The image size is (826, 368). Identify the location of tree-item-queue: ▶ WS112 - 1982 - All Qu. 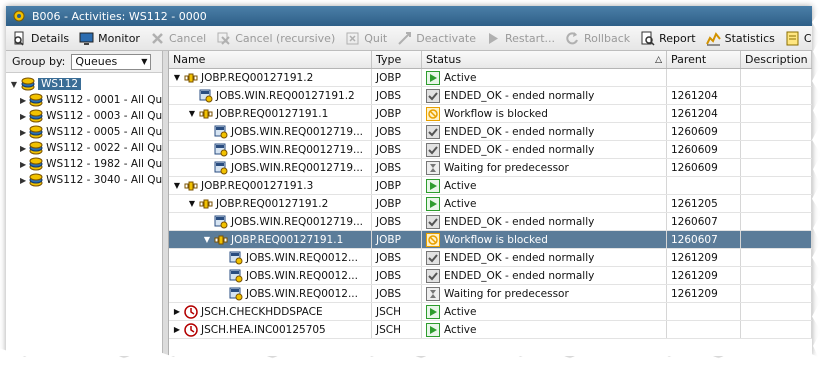
(84, 164).